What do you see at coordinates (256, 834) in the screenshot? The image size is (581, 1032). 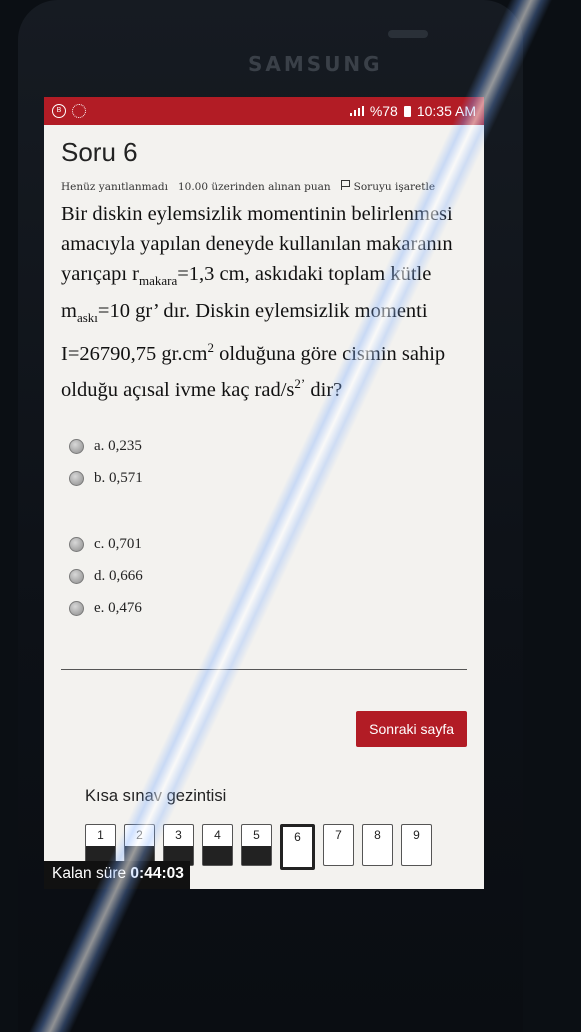 I see `quiz-nav-number: 5` at bounding box center [256, 834].